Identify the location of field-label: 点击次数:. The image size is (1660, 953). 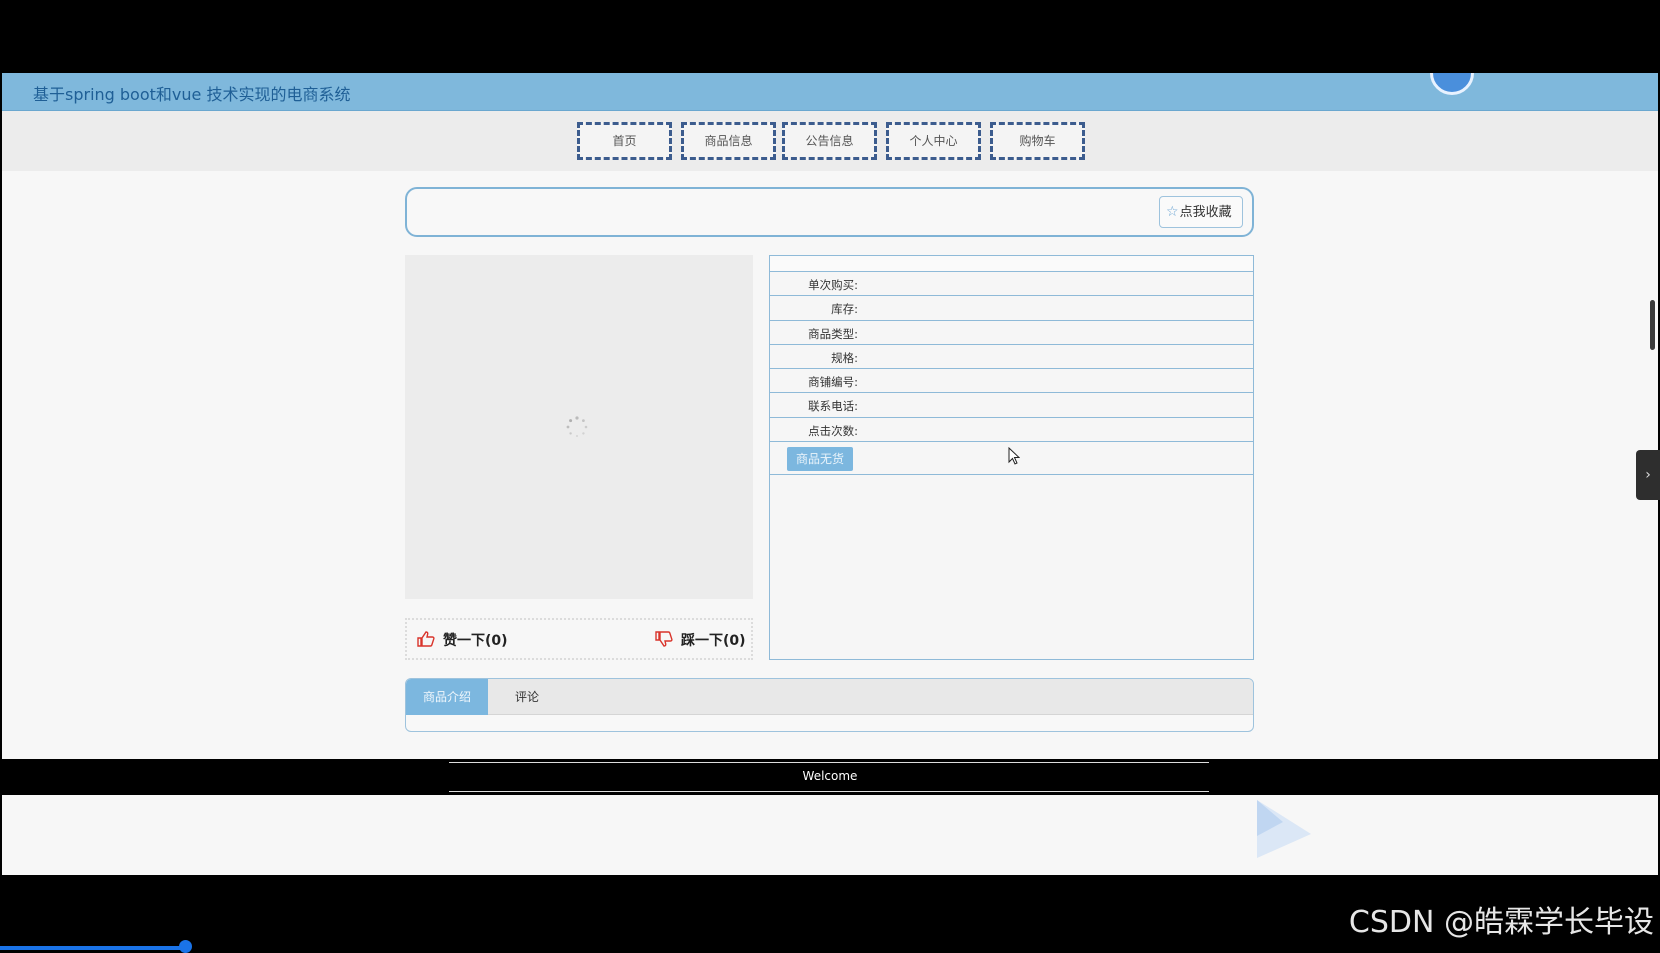
(833, 430).